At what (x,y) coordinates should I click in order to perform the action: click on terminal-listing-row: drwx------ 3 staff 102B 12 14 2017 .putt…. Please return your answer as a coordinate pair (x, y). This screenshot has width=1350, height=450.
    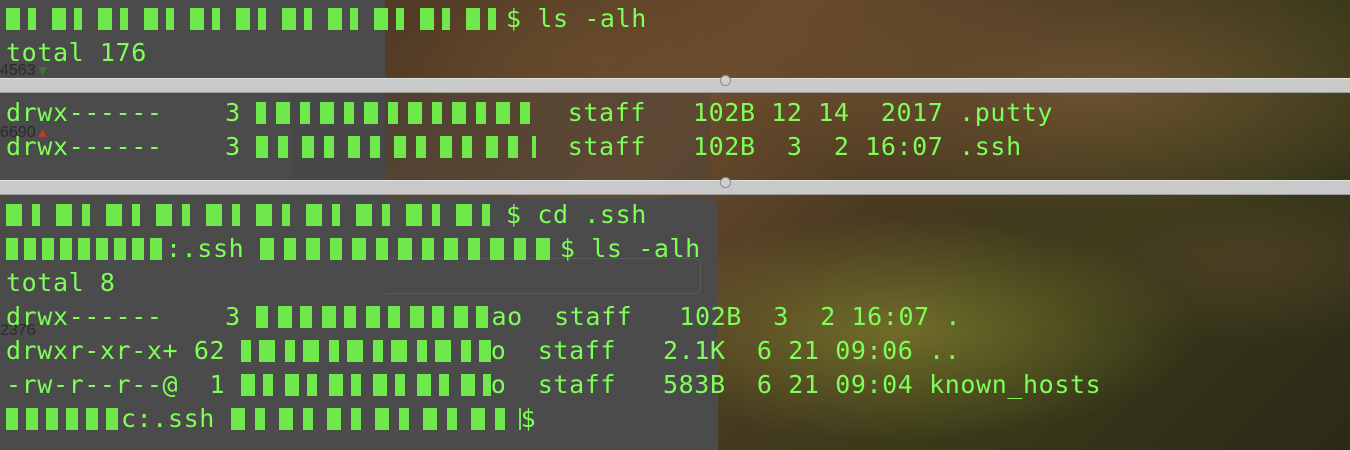
    Looking at the image, I should click on (530, 112).